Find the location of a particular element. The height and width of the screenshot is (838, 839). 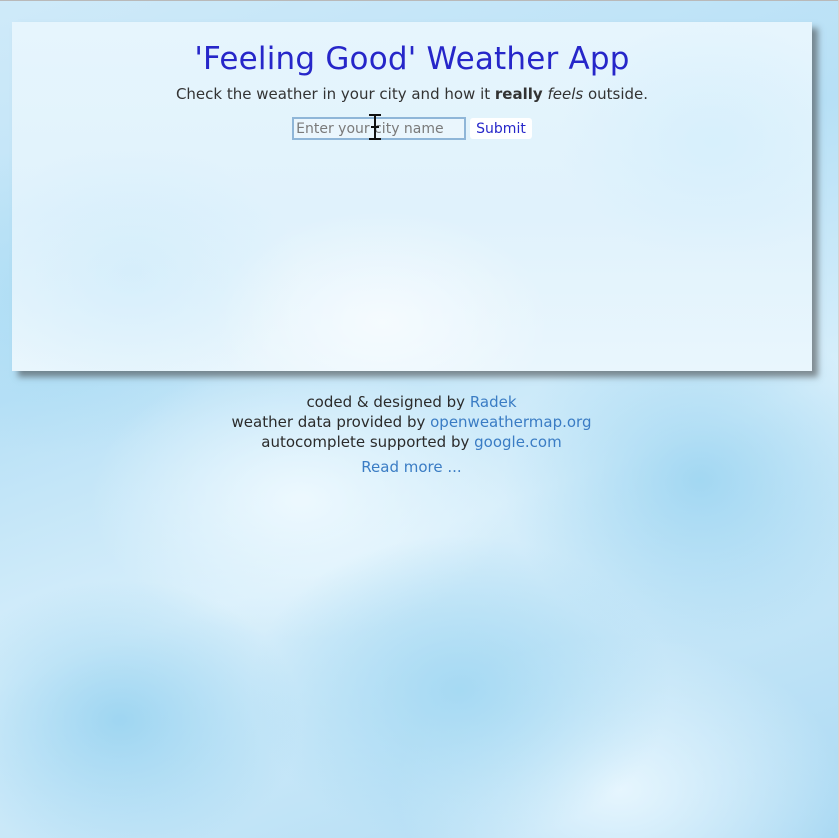

credits-prefix: coded & designed by is located at coordinates (388, 402).